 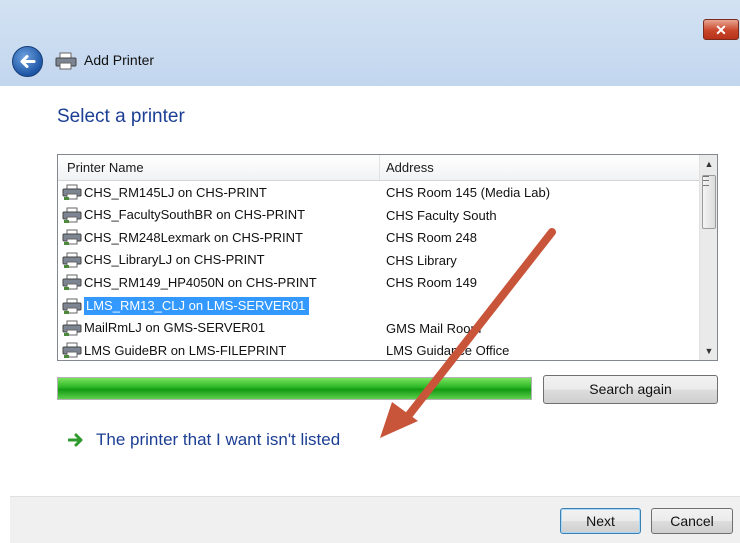 What do you see at coordinates (706, 181) in the screenshot?
I see `scrollbar-grip-icon` at bounding box center [706, 181].